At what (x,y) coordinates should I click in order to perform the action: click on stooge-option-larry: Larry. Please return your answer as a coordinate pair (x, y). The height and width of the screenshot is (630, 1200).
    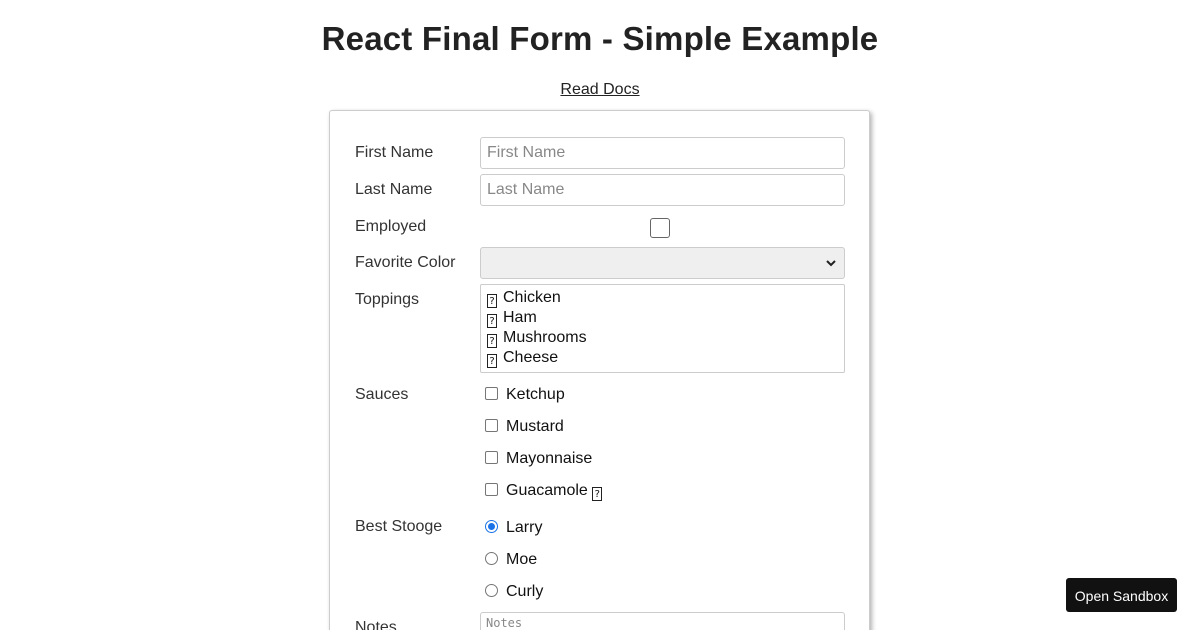
    Looking at the image, I should click on (511, 528).